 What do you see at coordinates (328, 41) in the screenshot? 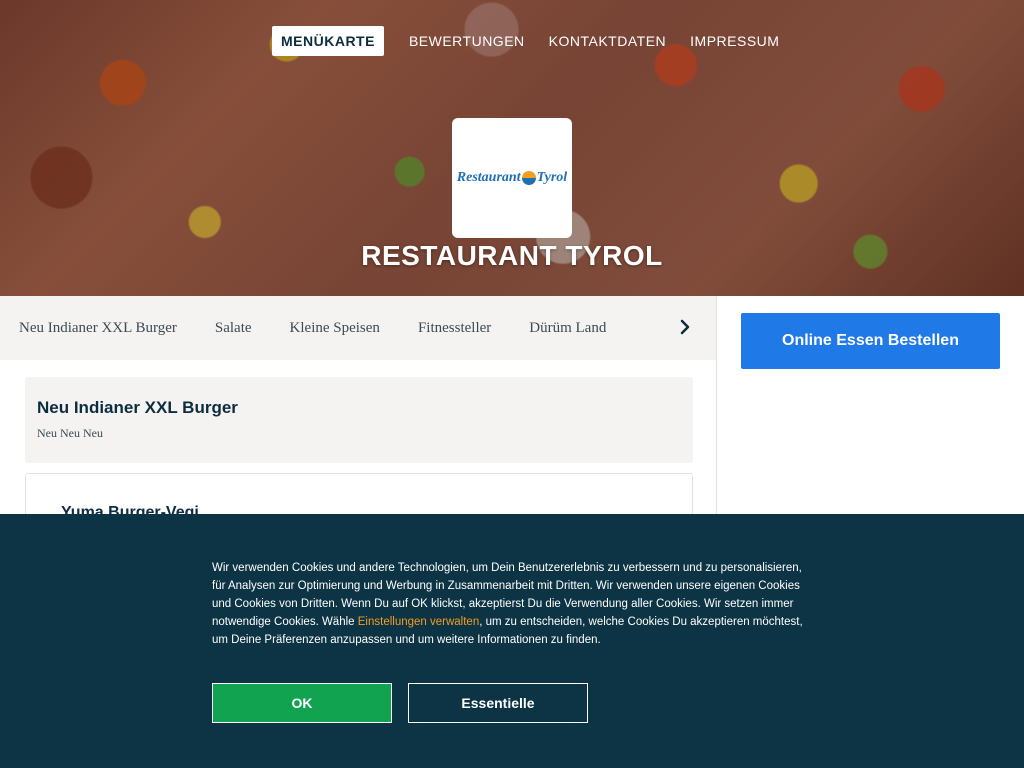
I see `nav-menukarte: MENÜKARTE` at bounding box center [328, 41].